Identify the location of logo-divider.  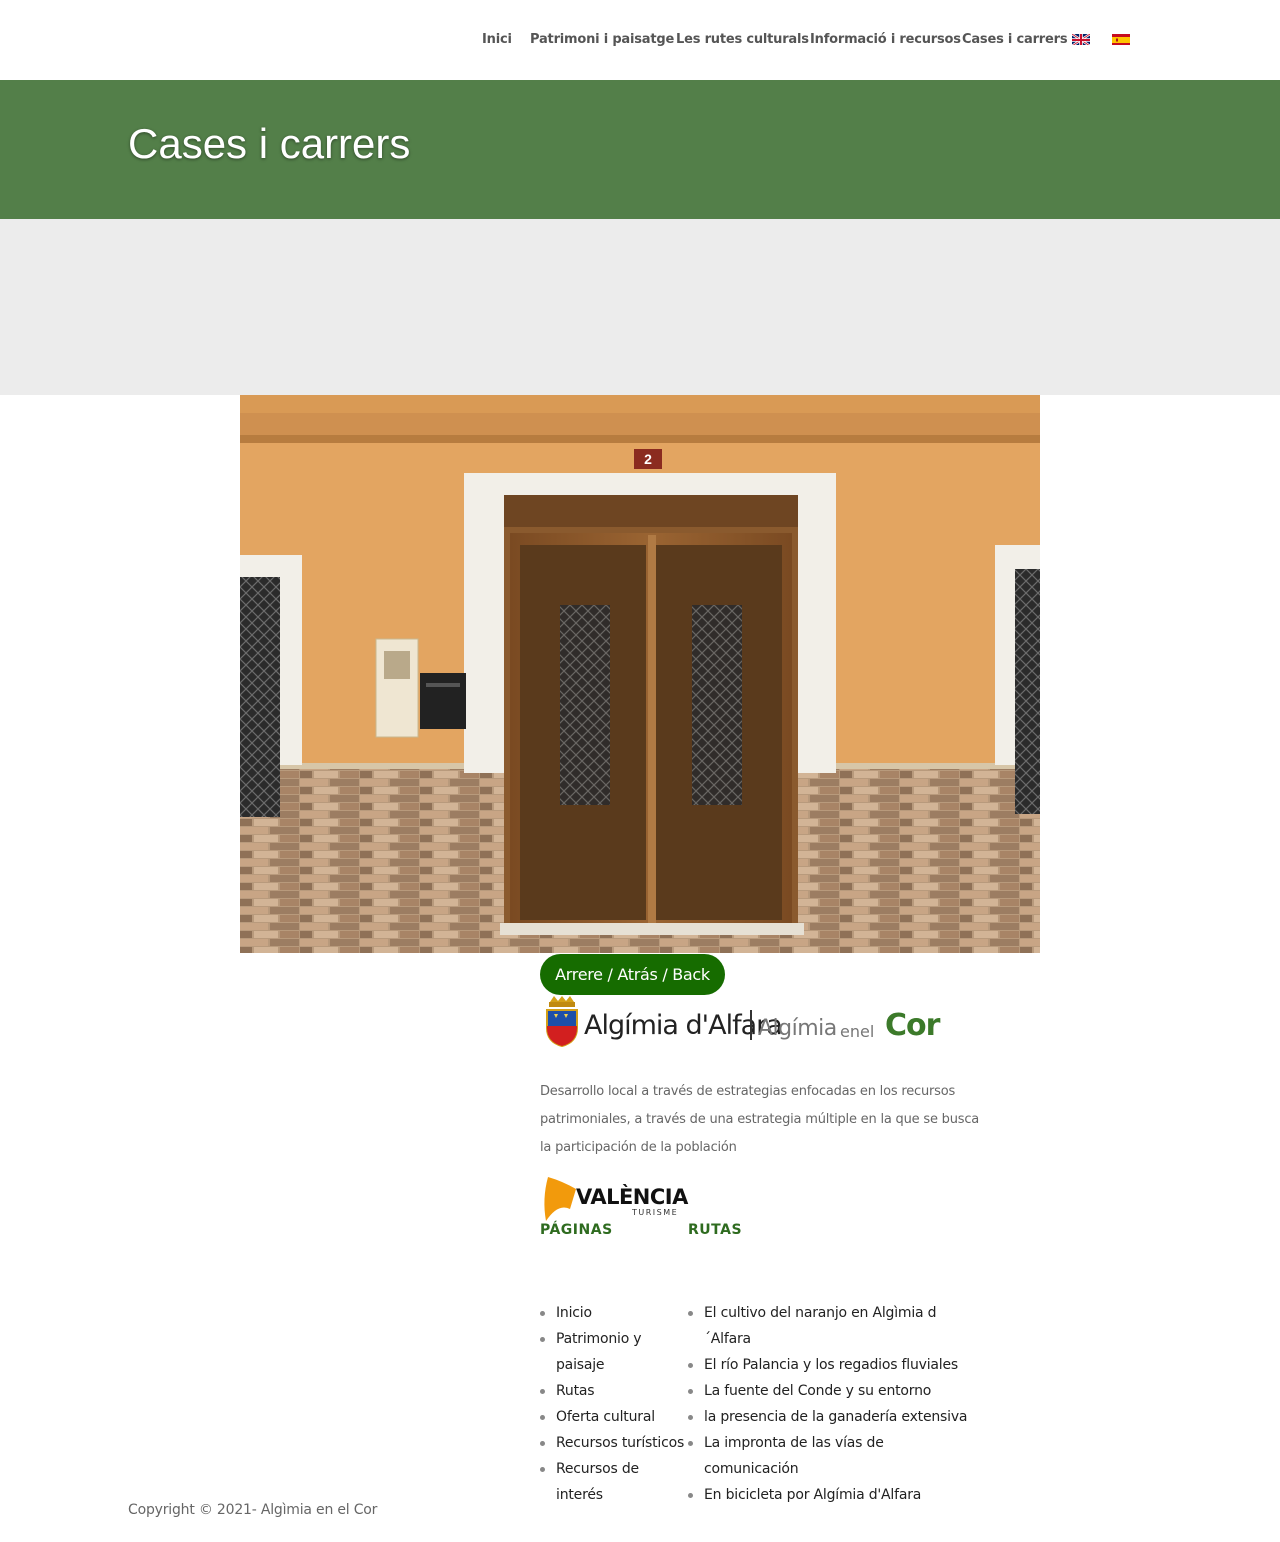
(751, 1025).